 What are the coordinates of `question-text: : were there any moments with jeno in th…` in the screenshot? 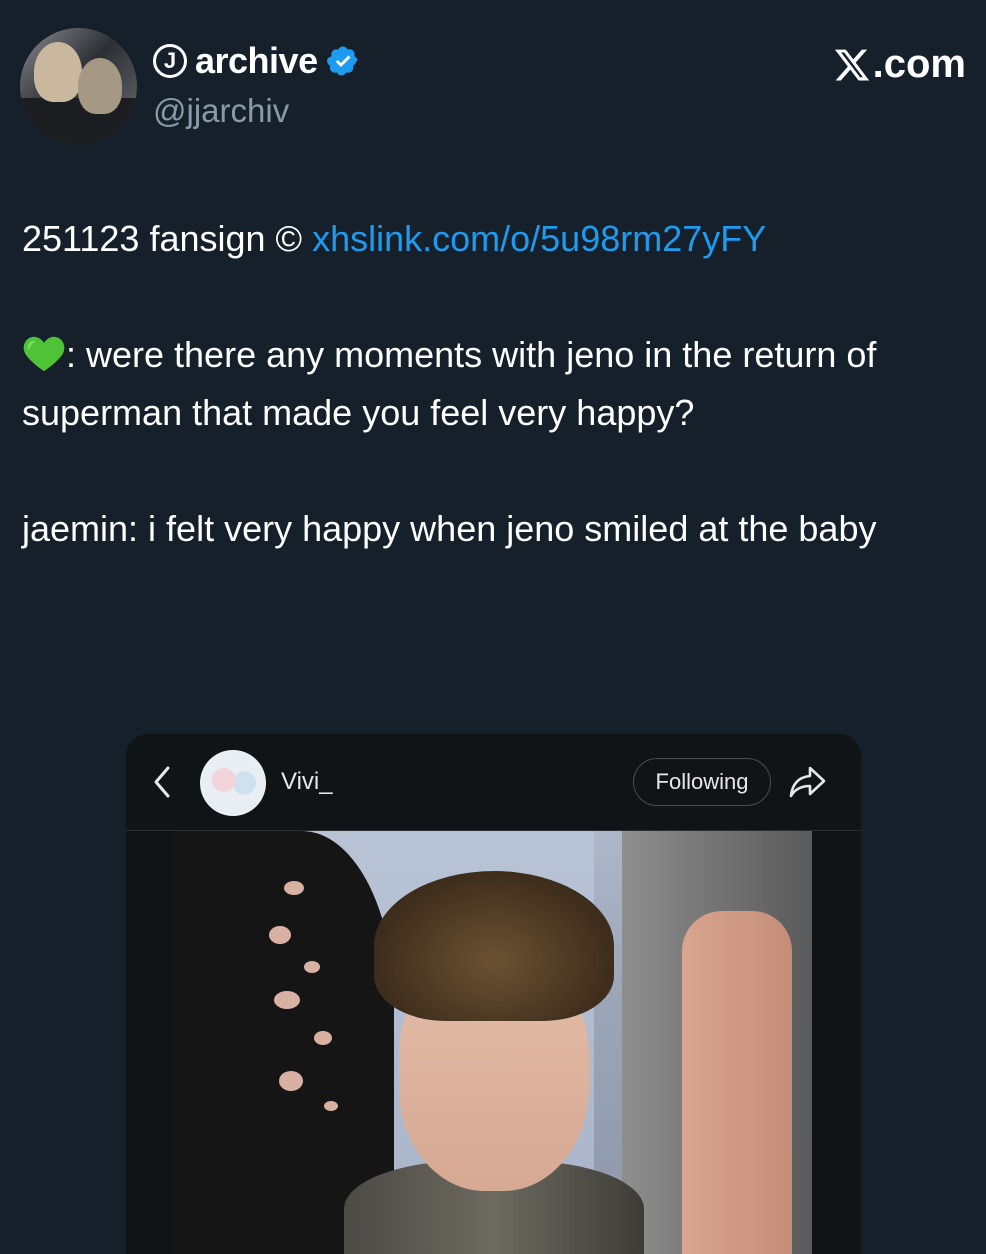 It's located at (449, 383).